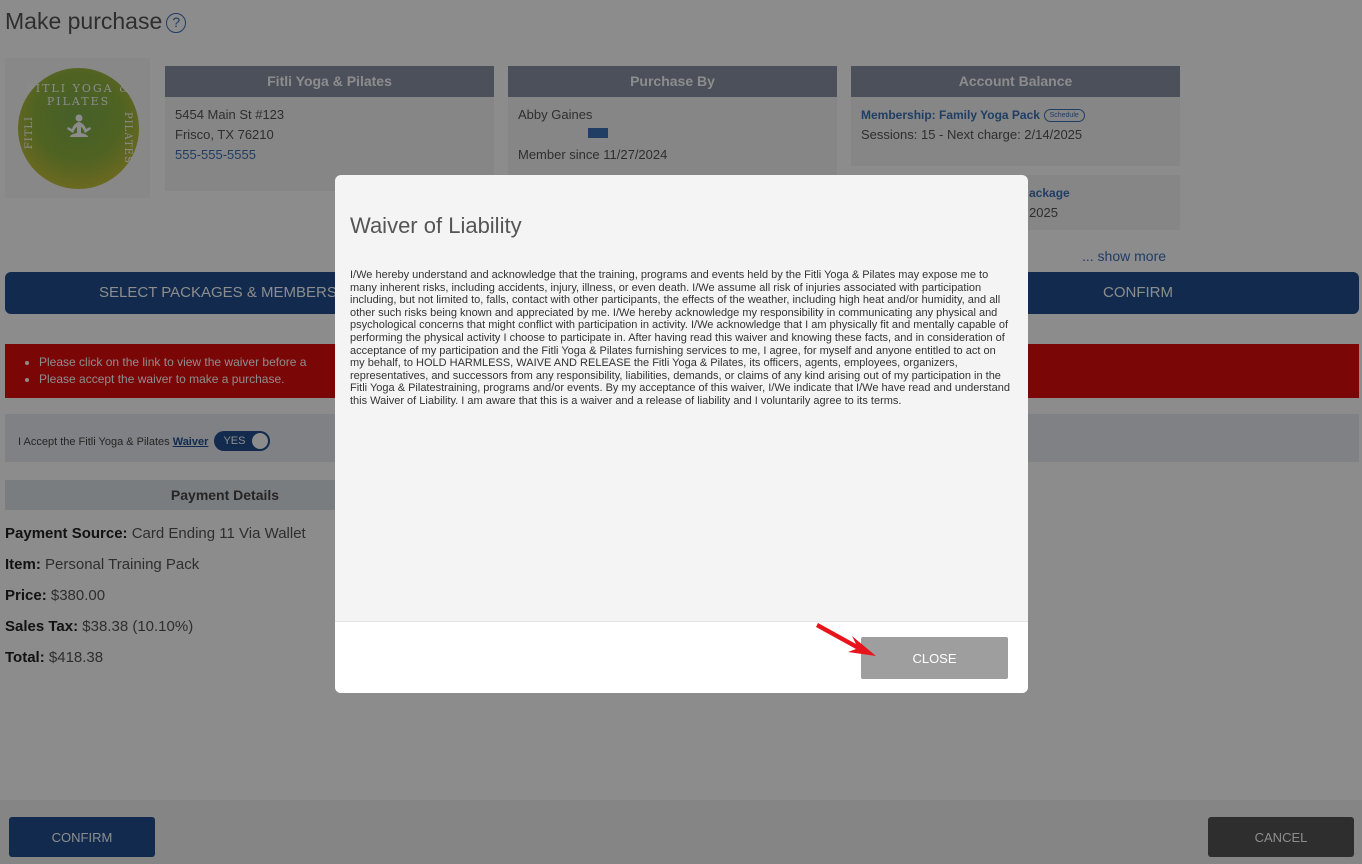 Image resolution: width=1362 pixels, height=864 pixels. I want to click on close-button: Close, so click(934, 658).